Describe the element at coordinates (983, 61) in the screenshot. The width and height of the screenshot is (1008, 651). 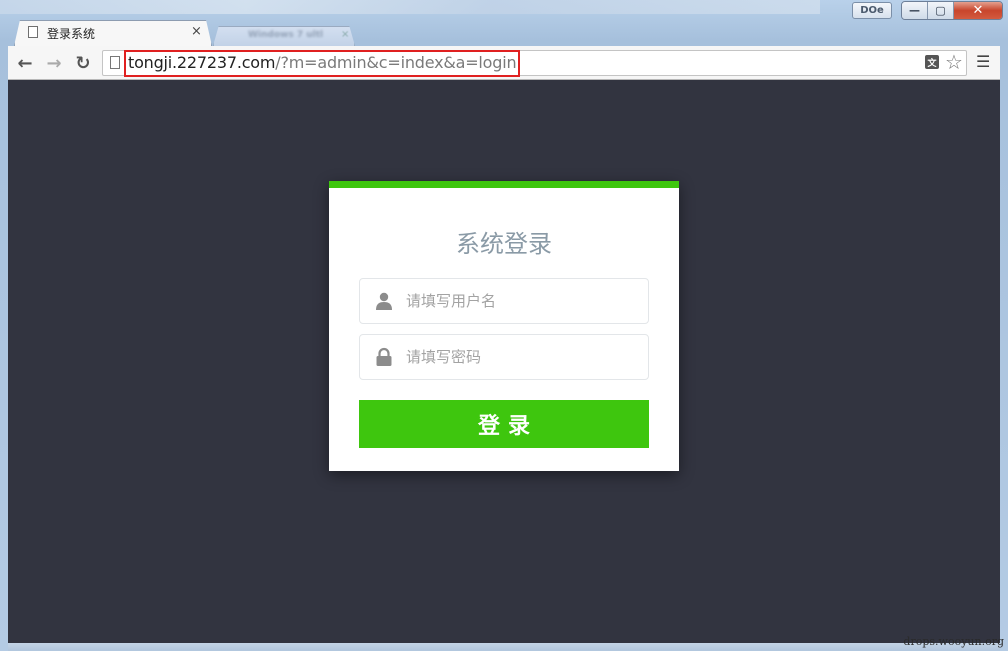
I see `menu-icon: ☰` at that location.